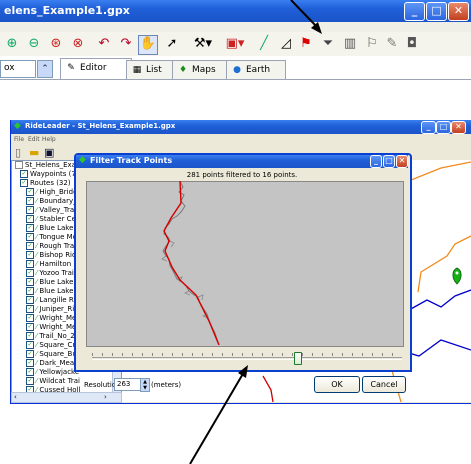 The width and height of the screenshot is (471, 464). What do you see at coordinates (304, 14) in the screenshot?
I see `annotation-arrow-top` at bounding box center [304, 14].